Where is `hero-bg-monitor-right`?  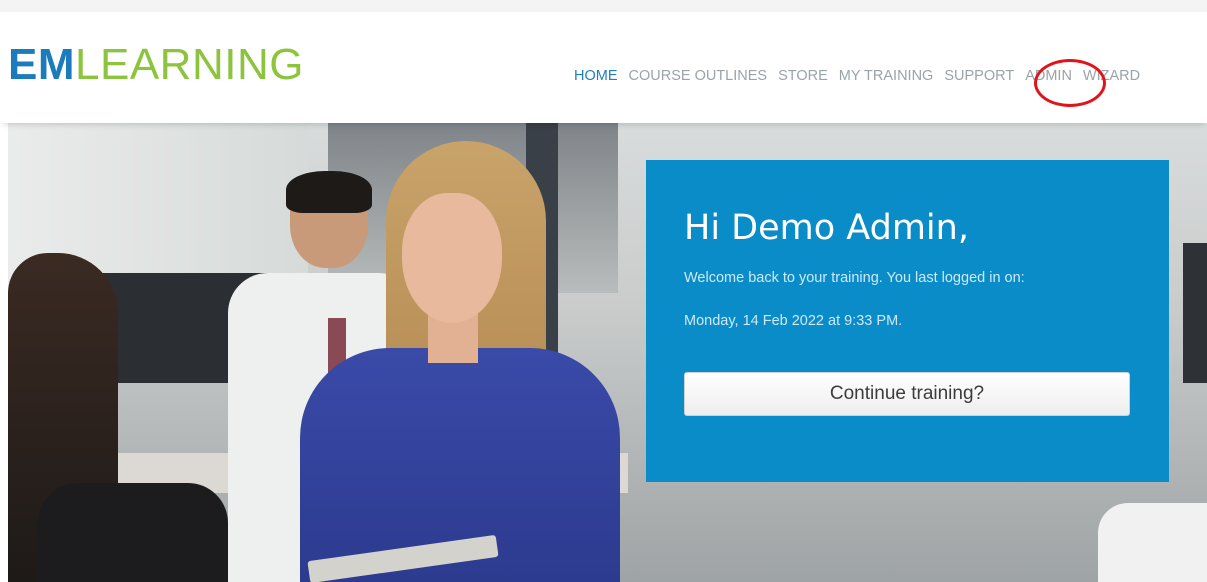
hero-bg-monitor-right is located at coordinates (1195, 313).